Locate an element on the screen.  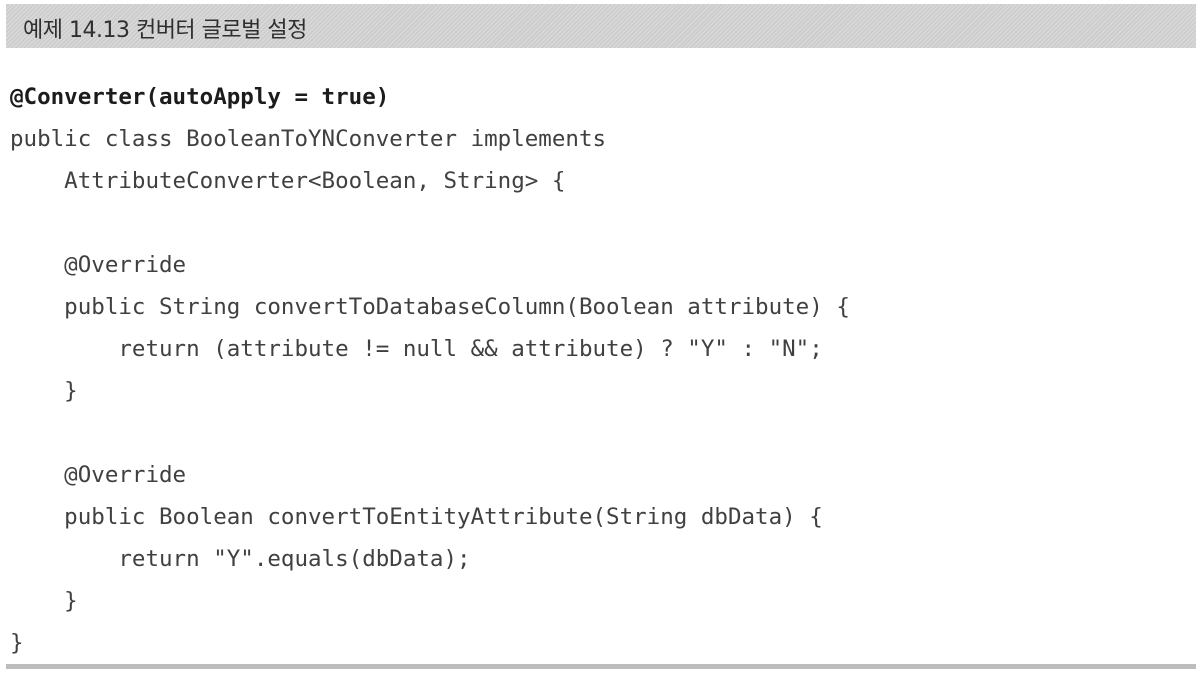
code-line: @Converter(autoApply = true) is located at coordinates (200, 97).